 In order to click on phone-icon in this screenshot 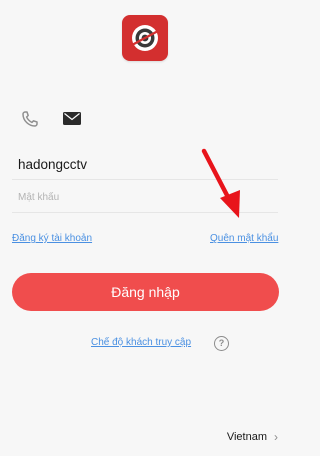, I will do `click(30, 119)`.